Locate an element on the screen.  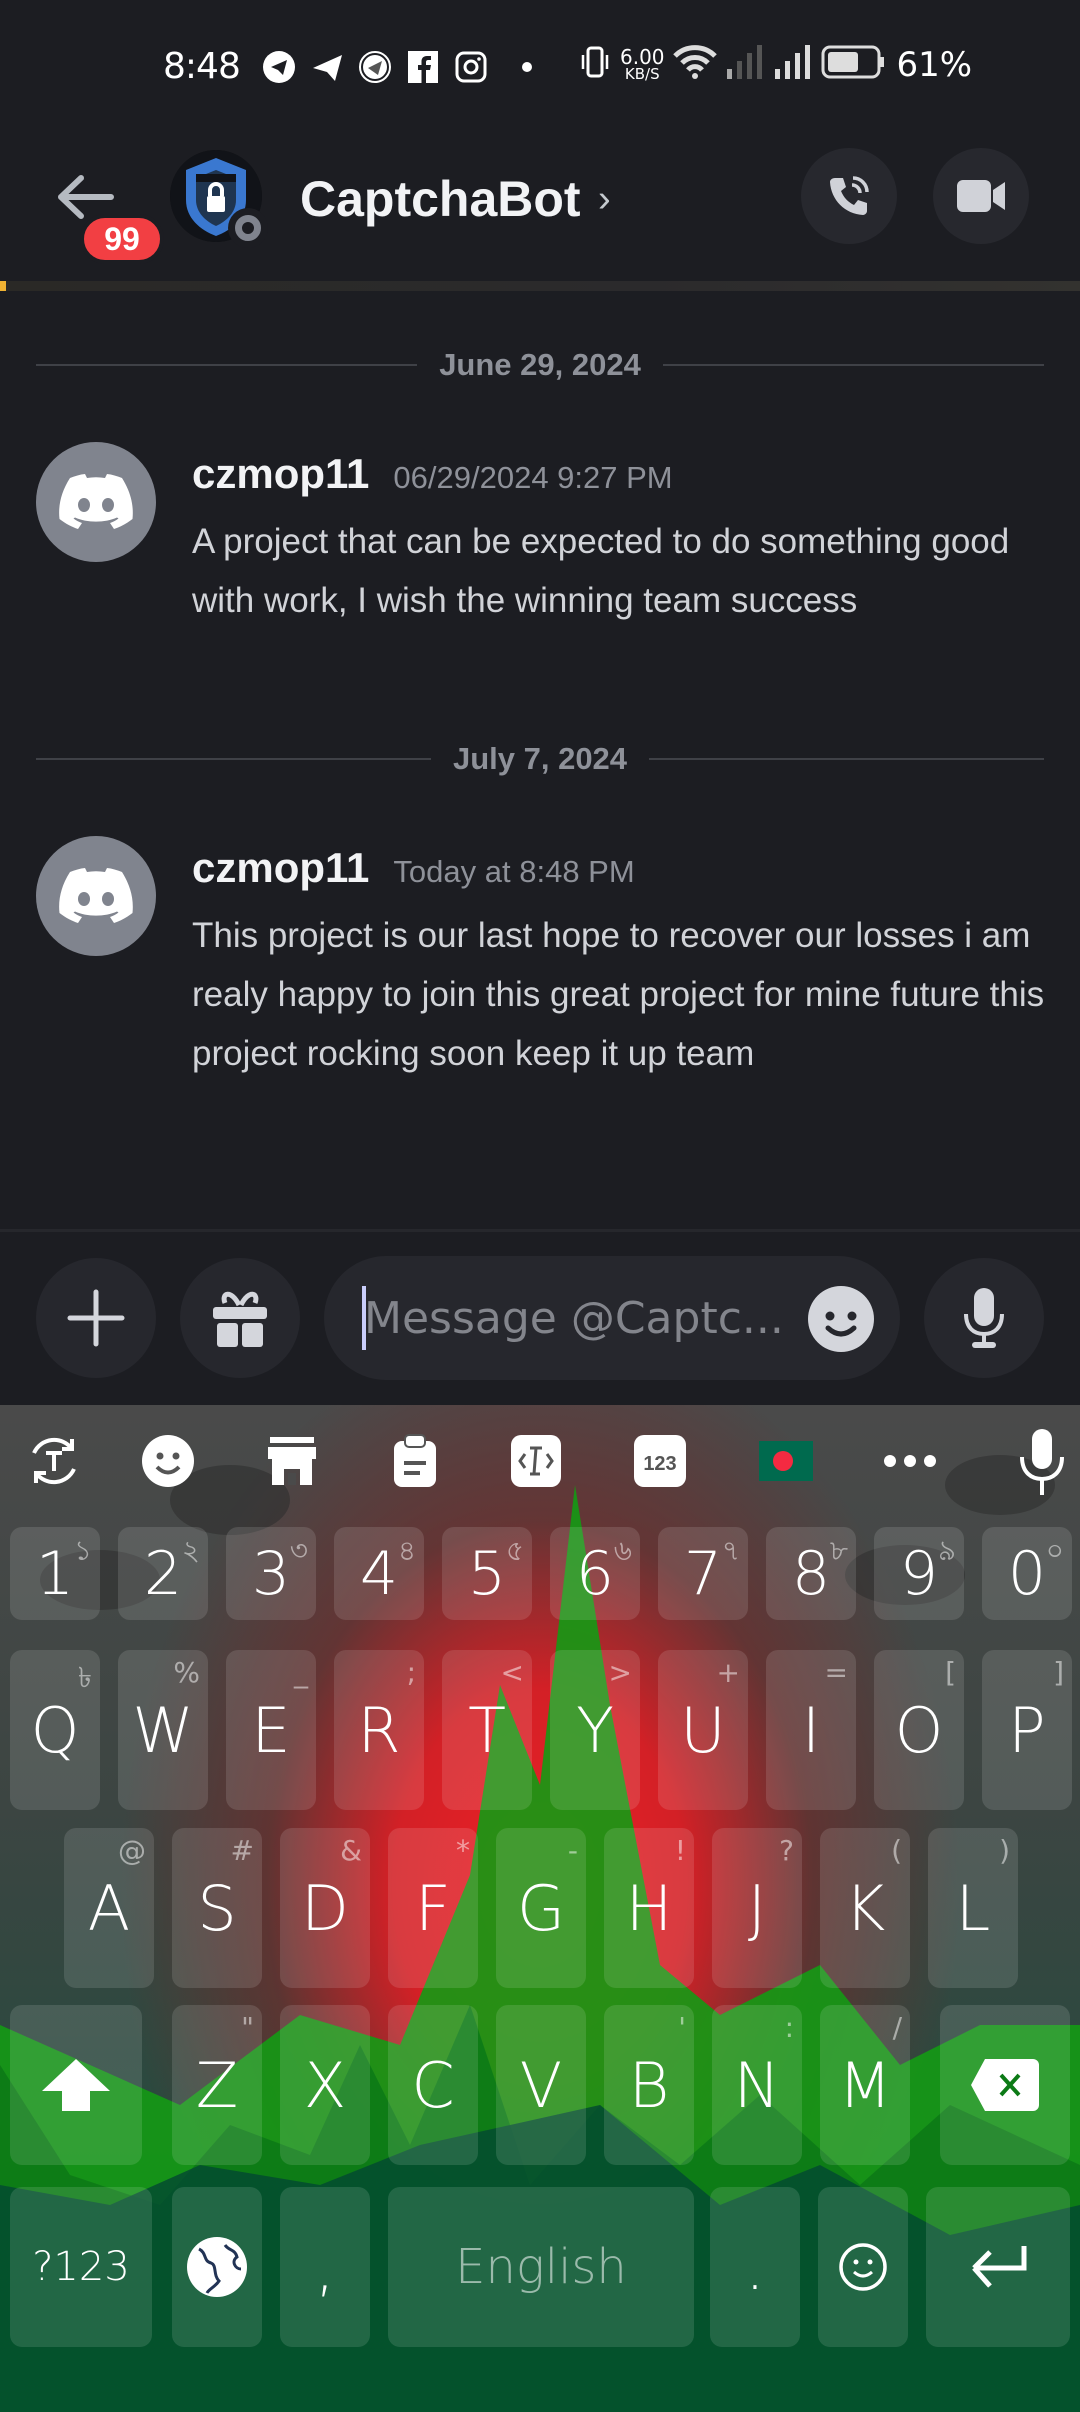
translate-icon is located at coordinates (54, 1461).